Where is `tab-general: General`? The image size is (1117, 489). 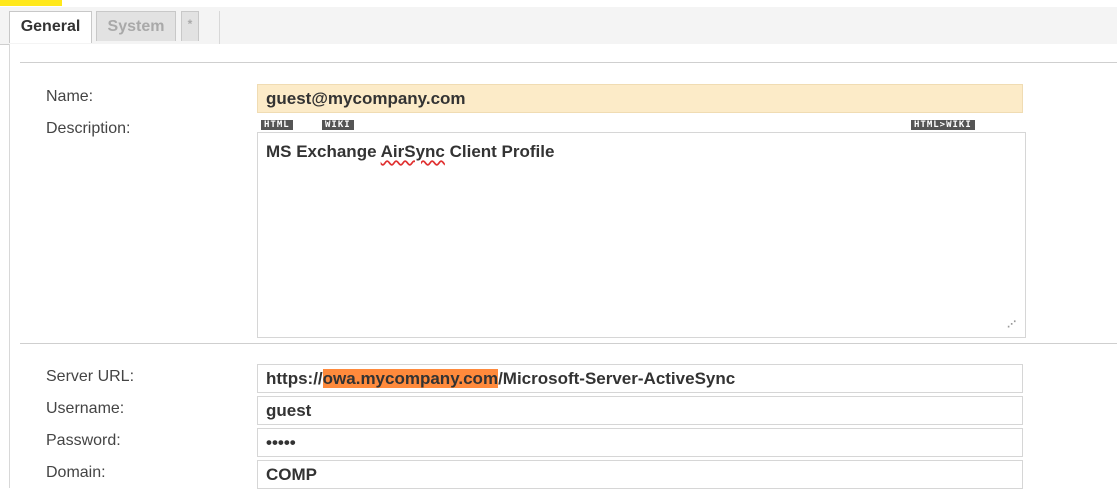 tab-general: General is located at coordinates (50, 27).